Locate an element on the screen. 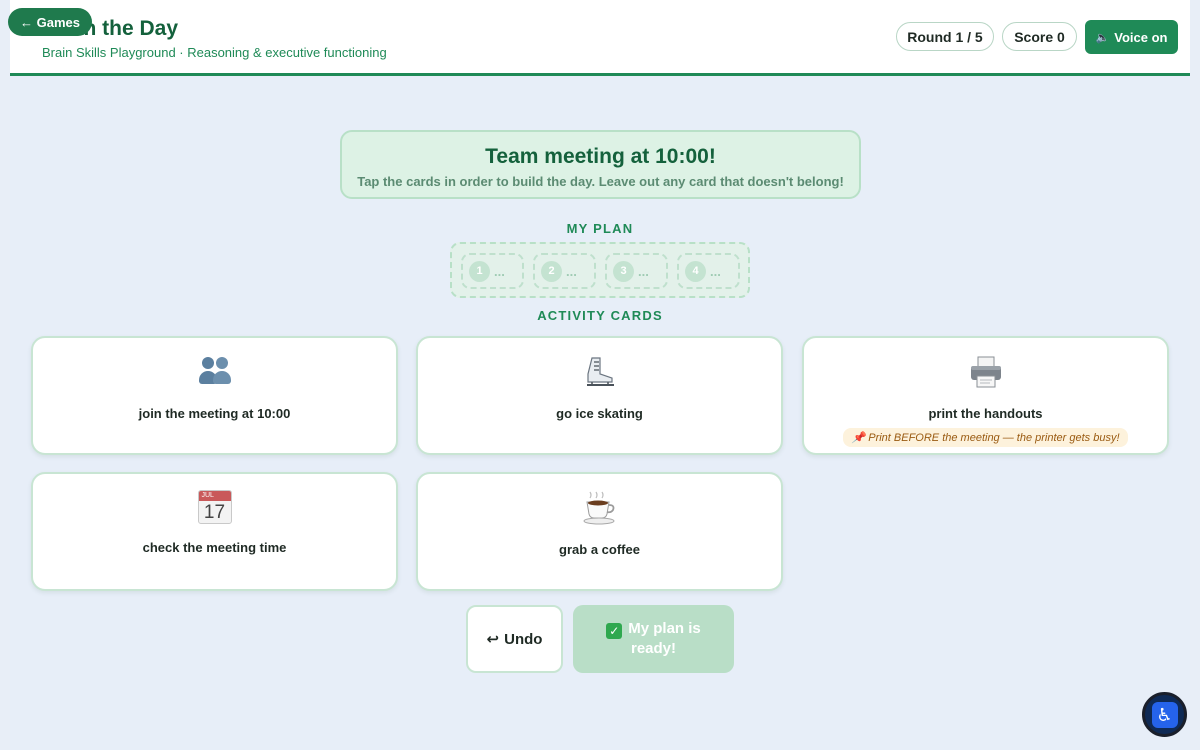  printer-icon is located at coordinates (986, 372).